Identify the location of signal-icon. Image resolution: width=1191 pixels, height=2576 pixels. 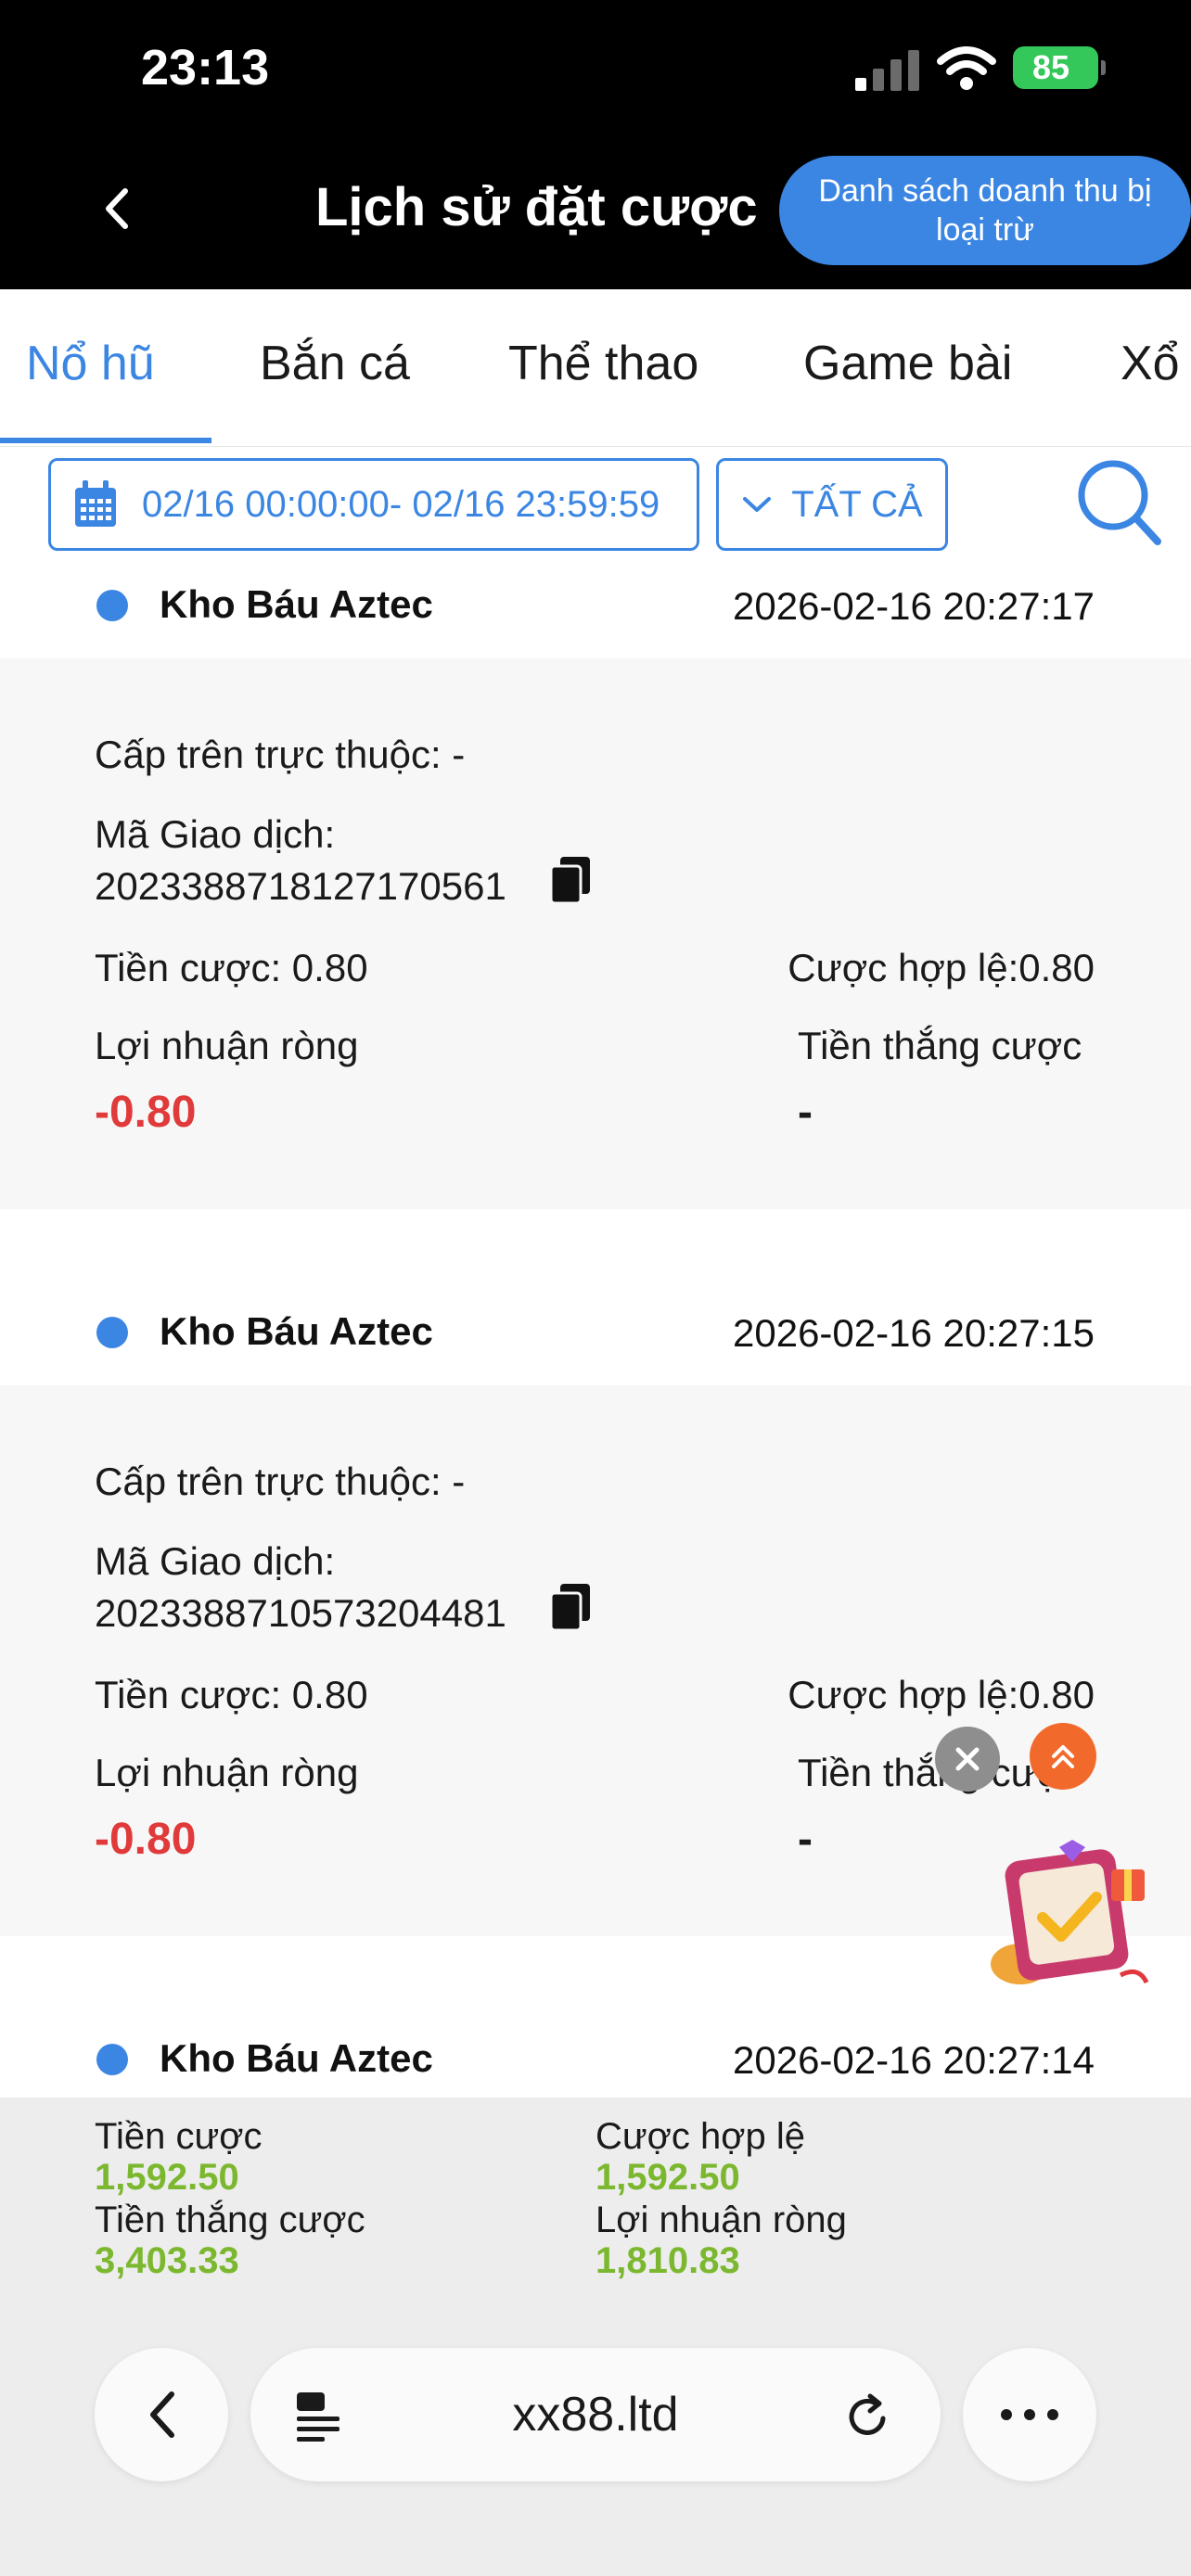
(887, 71).